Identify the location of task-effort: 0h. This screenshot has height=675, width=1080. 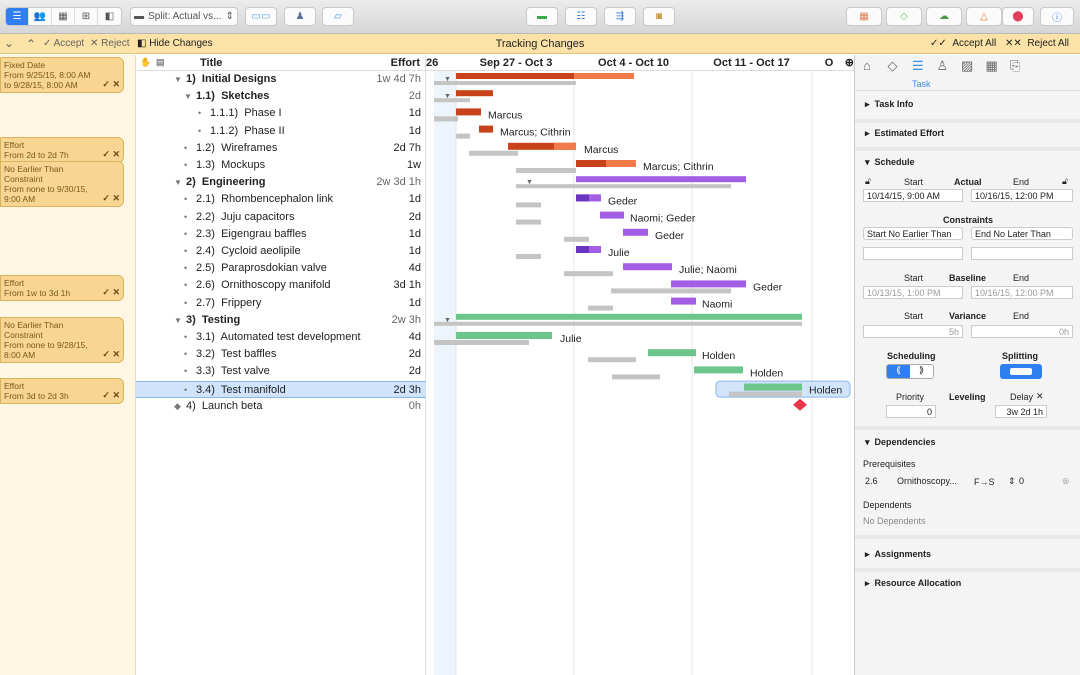
(415, 406).